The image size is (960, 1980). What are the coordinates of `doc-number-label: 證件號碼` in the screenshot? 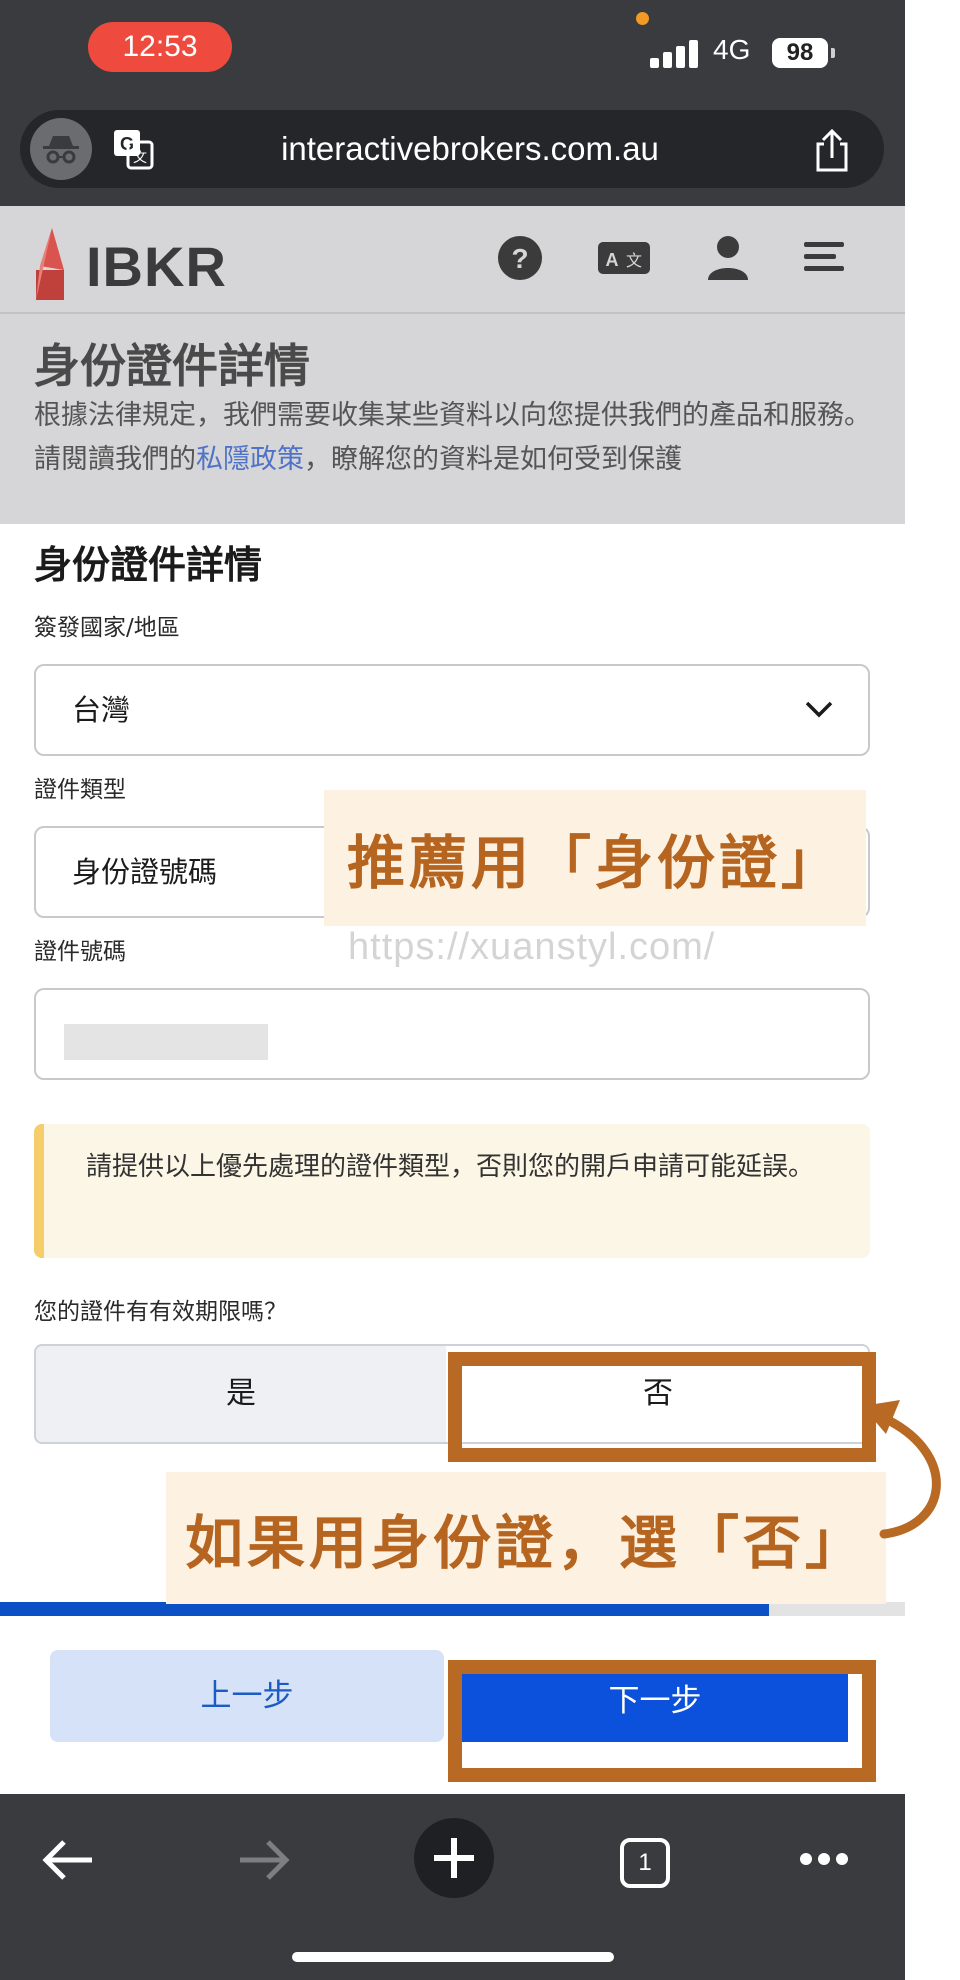 It's located at (80, 952).